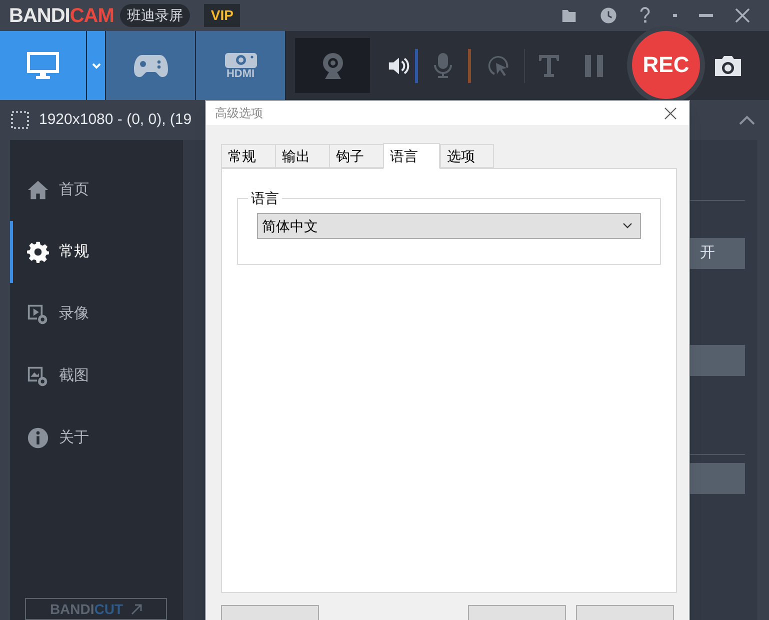 The height and width of the screenshot is (620, 769). What do you see at coordinates (239, 113) in the screenshot?
I see `dialog-title: 高级选项` at bounding box center [239, 113].